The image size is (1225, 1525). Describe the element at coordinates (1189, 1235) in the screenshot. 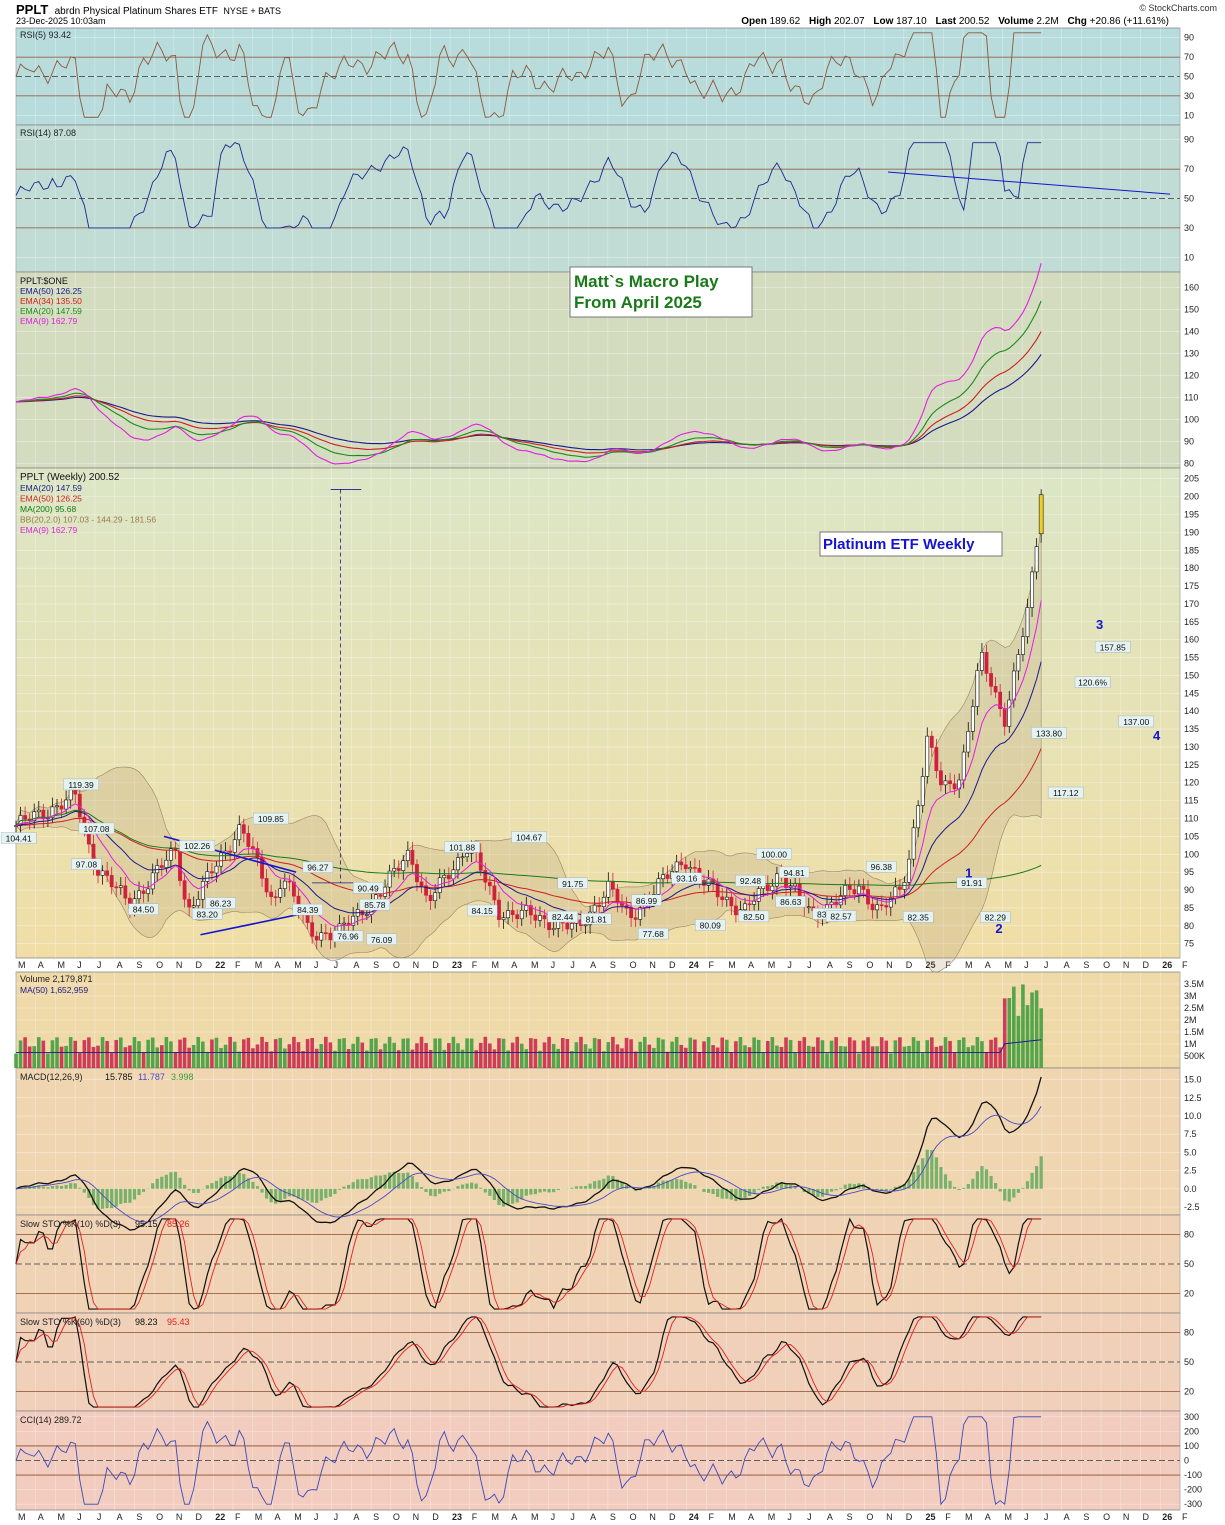

I see `y-tick-label: 80` at that location.